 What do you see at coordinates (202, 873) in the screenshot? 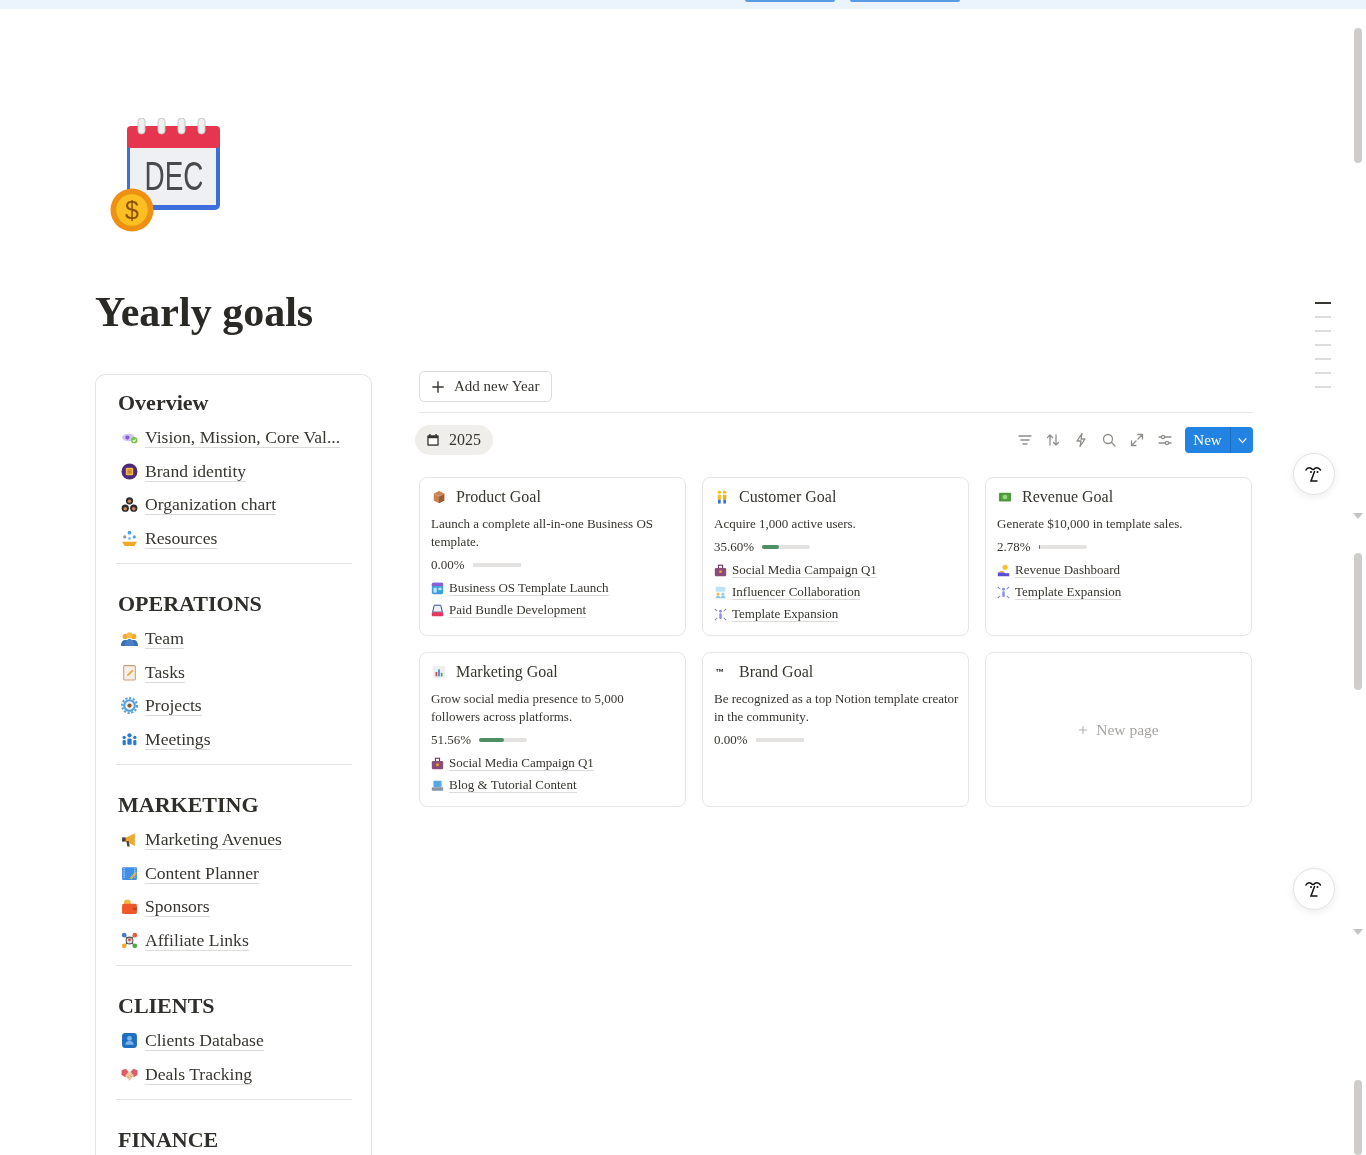
I see `page-link: Content Planner` at bounding box center [202, 873].